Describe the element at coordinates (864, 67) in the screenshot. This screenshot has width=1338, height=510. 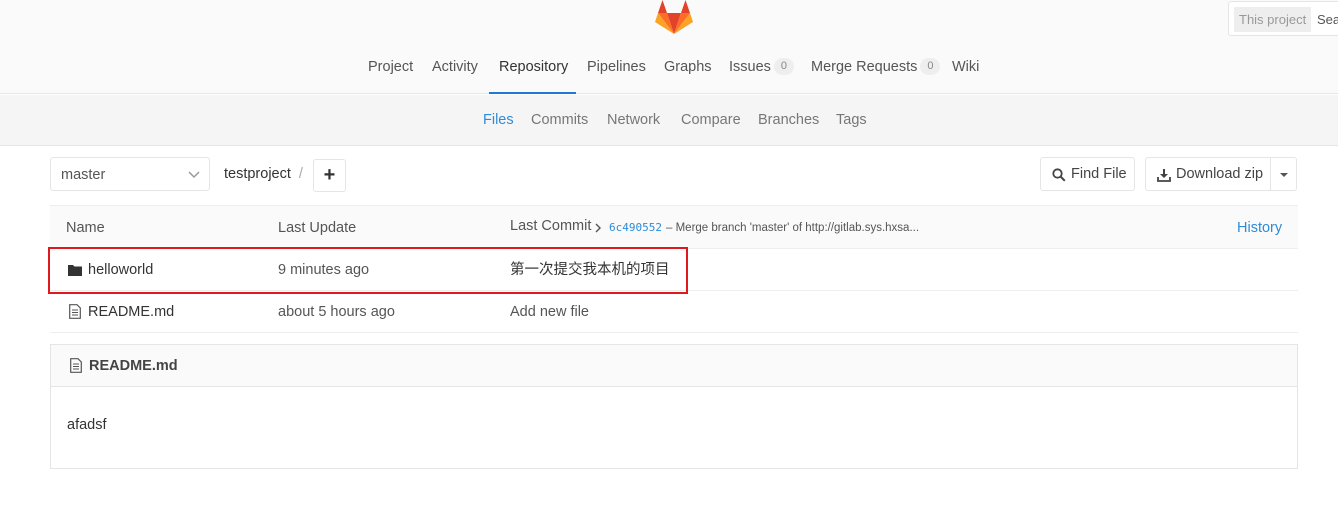
I see `nav-merge-requests-label: Merge Requests` at that location.